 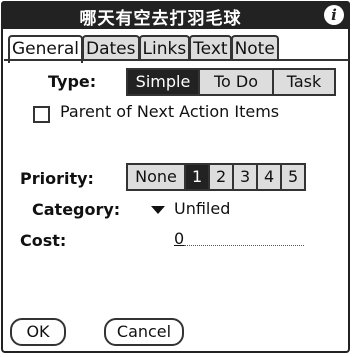 I want to click on info-icon: i, so click(x=334, y=15).